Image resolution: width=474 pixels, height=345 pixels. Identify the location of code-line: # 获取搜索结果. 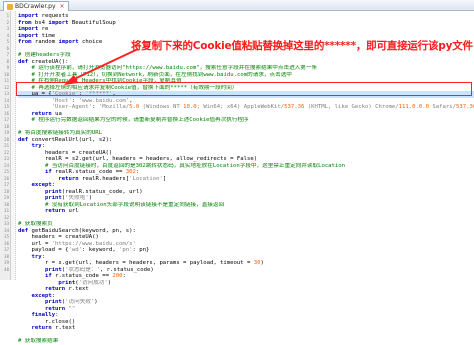
(246, 341).